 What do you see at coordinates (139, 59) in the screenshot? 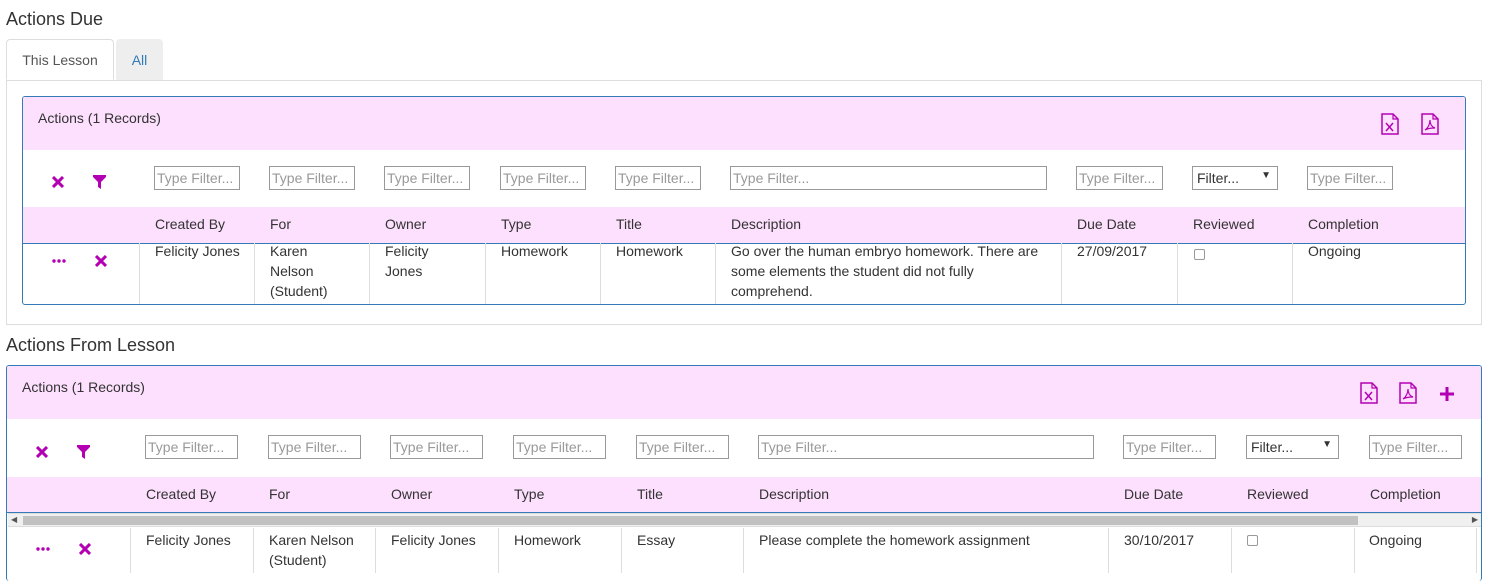
I see `tab-all: All` at bounding box center [139, 59].